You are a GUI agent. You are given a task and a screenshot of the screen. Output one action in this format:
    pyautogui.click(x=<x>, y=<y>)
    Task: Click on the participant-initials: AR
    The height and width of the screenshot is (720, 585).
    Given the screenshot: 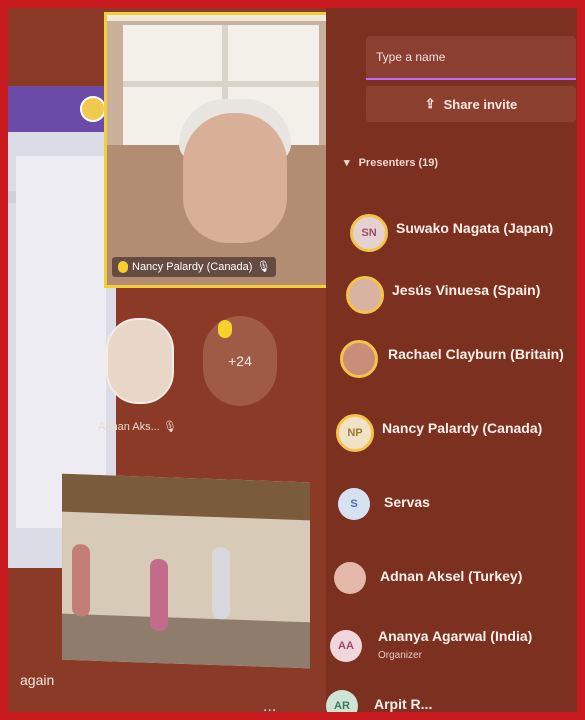 What is the action you would take?
    pyautogui.click(x=342, y=706)
    